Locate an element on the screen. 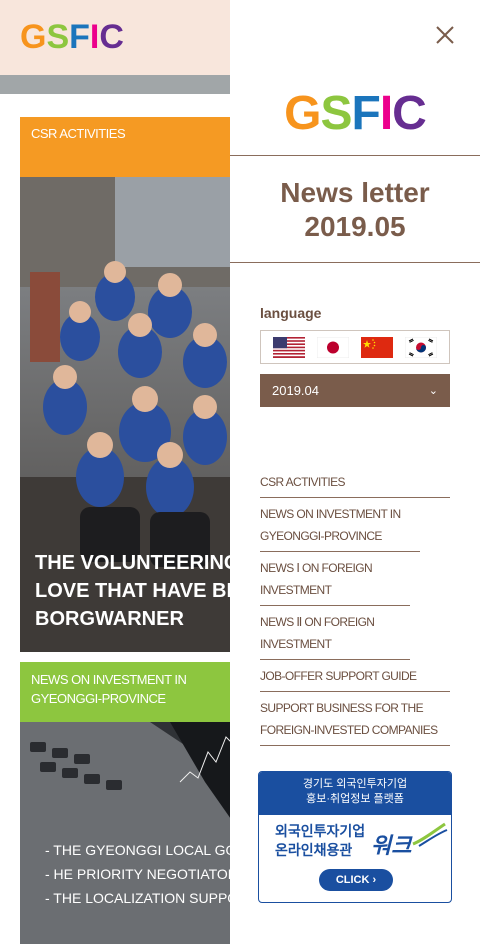 The height and width of the screenshot is (944, 480). card-category-gyeonggi: NEWS ON INVESTMENT IN GYEONGGI-PROVINCE is located at coordinates (130, 692).